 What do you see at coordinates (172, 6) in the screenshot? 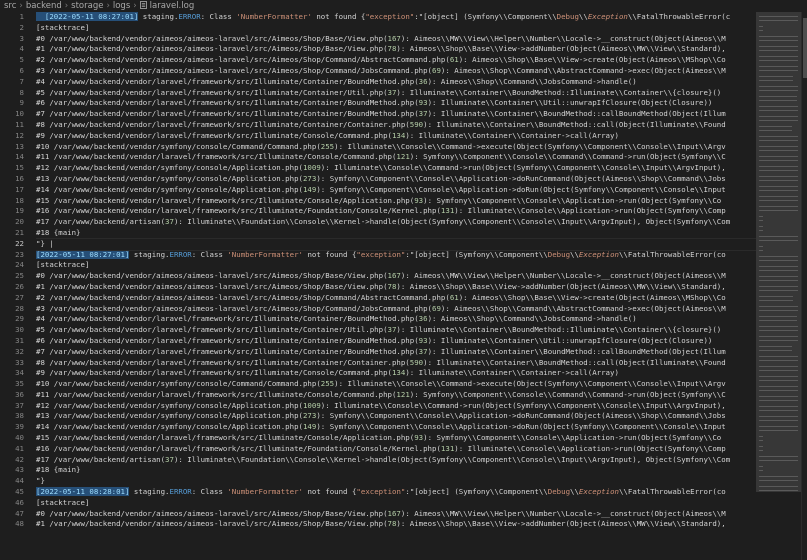
I see `breadcrumb-item: laravel.log` at bounding box center [172, 6].